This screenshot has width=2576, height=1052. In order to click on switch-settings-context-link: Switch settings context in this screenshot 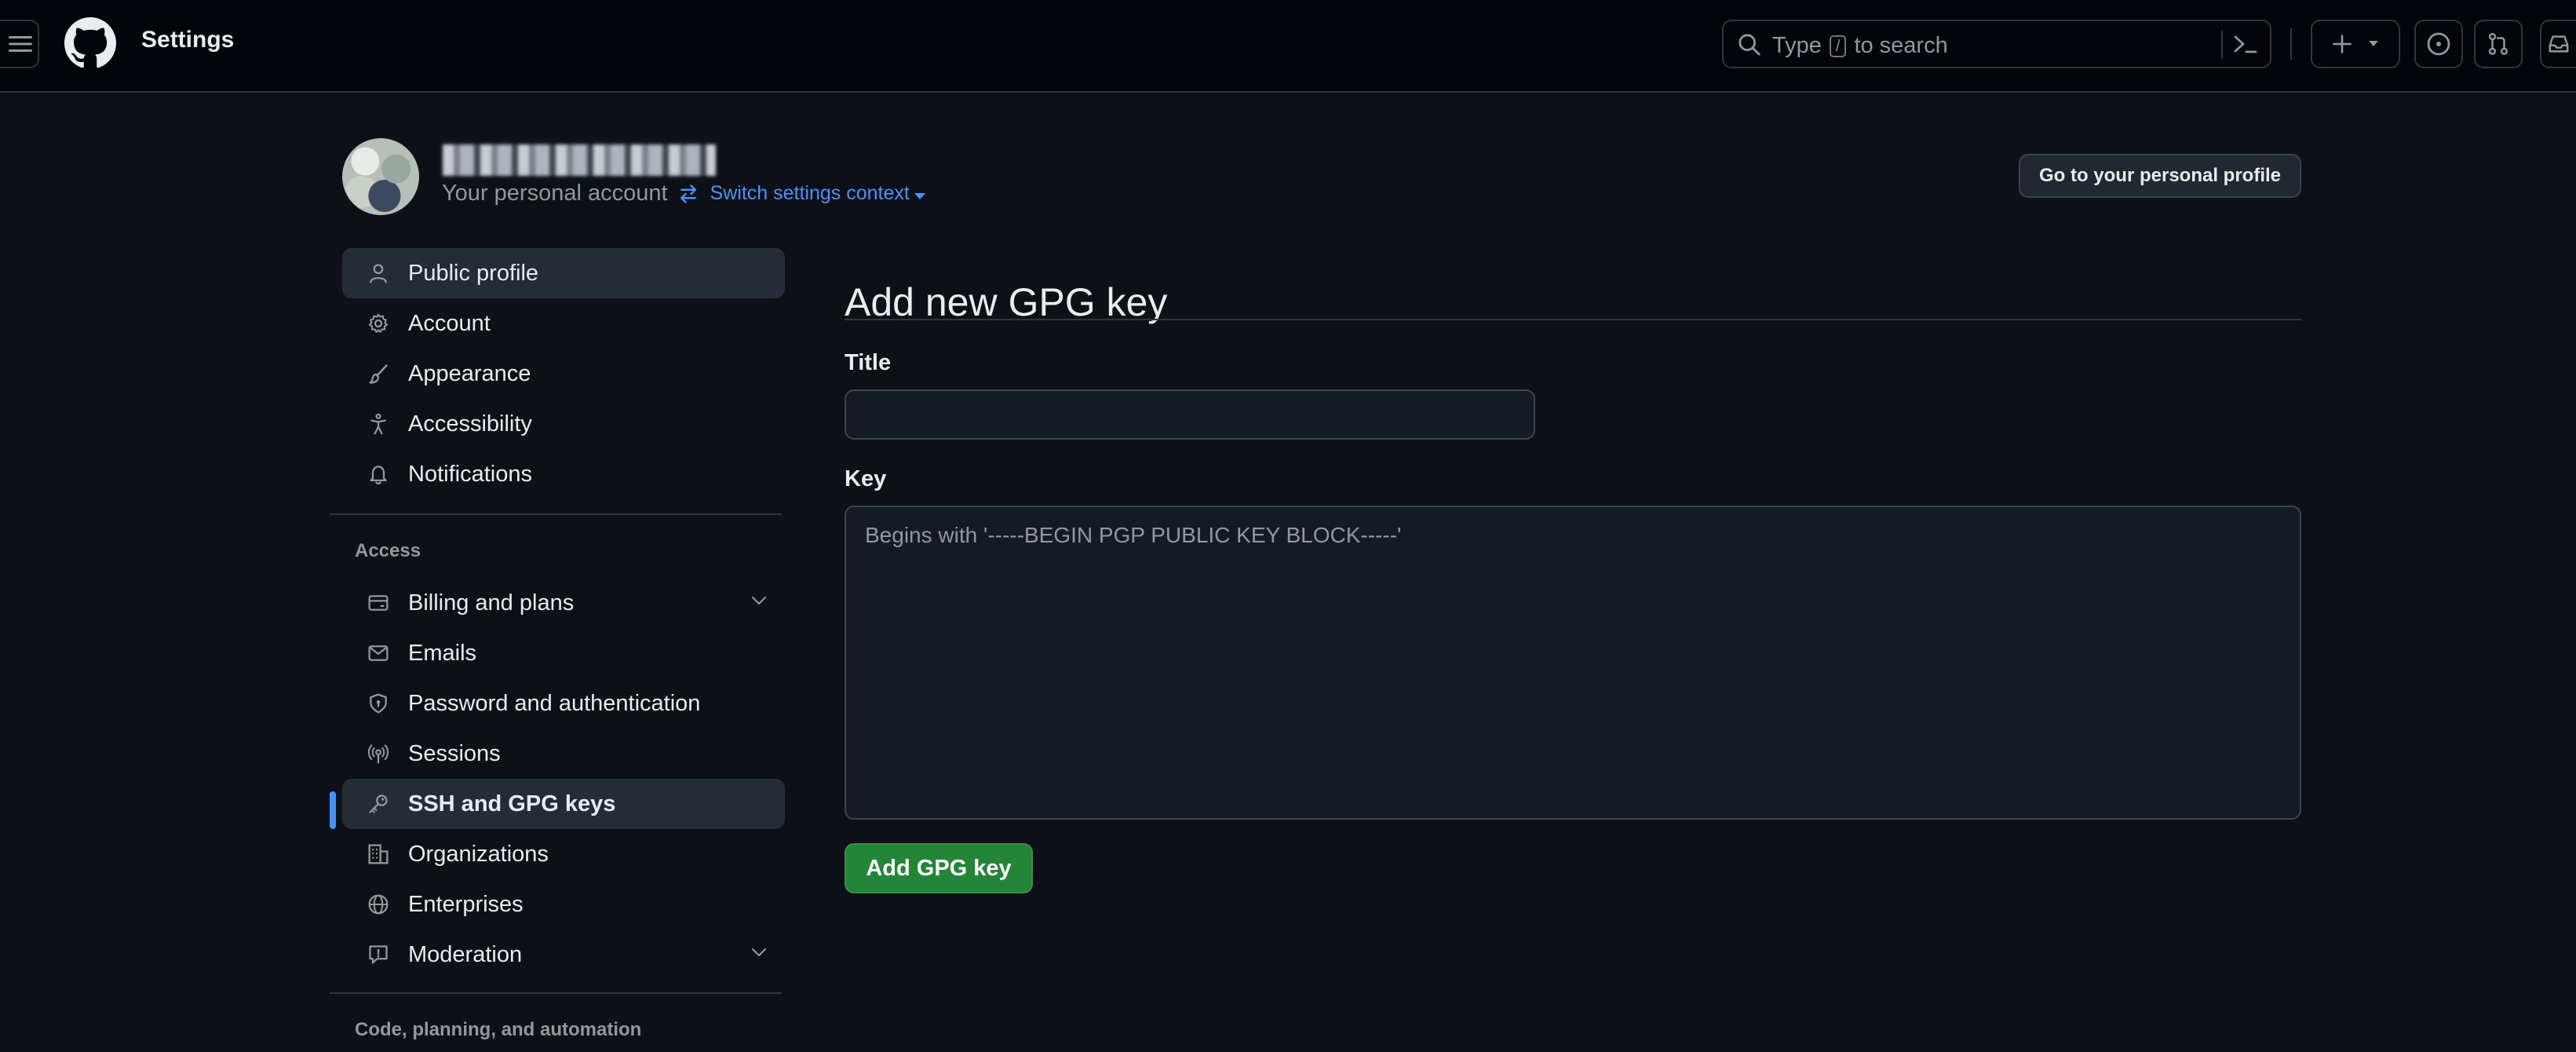, I will do `click(817, 193)`.